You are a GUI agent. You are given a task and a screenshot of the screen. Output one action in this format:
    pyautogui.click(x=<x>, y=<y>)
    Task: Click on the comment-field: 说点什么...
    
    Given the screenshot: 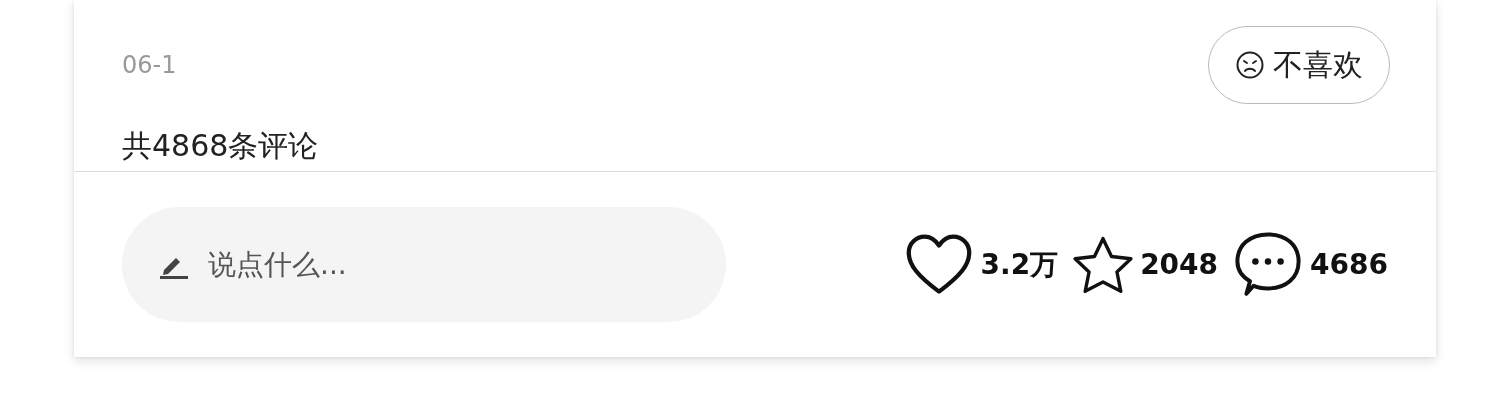 What is the action you would take?
    pyautogui.click(x=424, y=264)
    